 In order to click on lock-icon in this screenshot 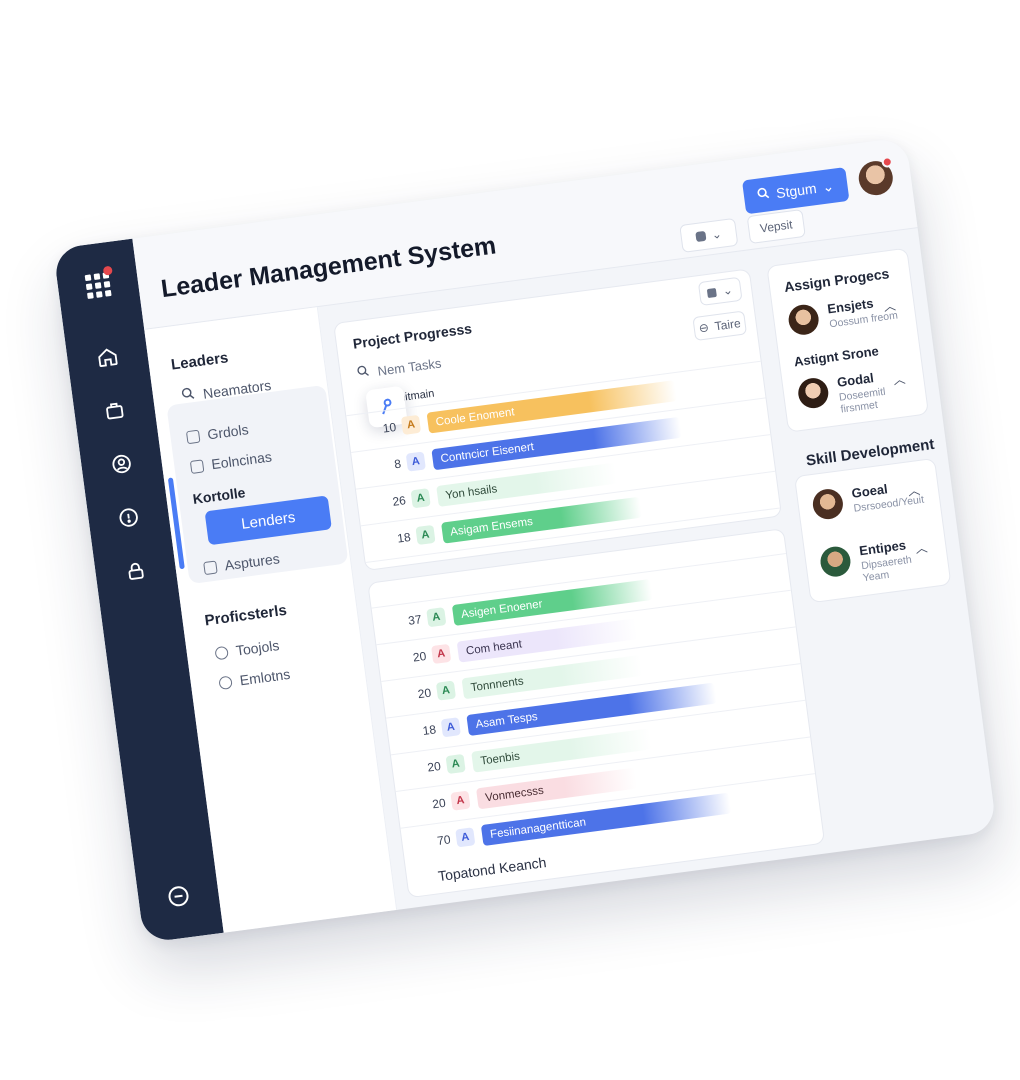, I will do `click(136, 571)`.